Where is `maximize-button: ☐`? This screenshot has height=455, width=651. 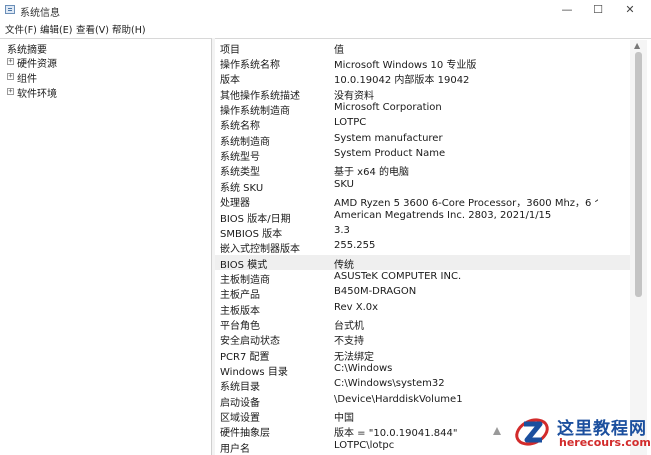
maximize-button: ☐ is located at coordinates (598, 10).